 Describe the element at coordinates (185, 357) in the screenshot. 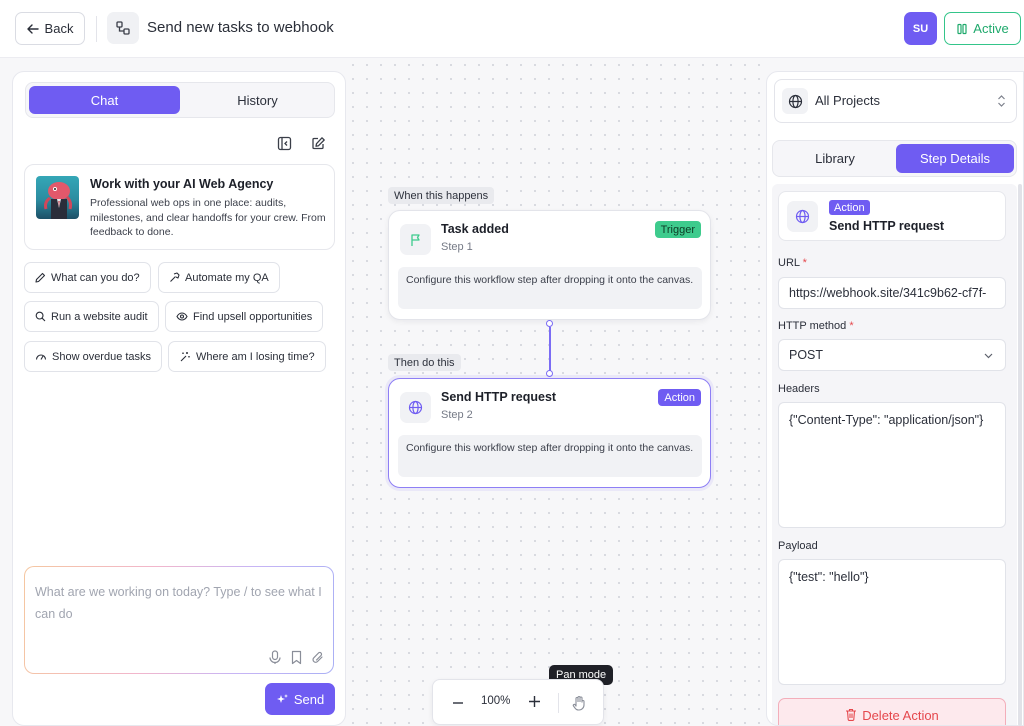

I see `sparkle-icon` at that location.